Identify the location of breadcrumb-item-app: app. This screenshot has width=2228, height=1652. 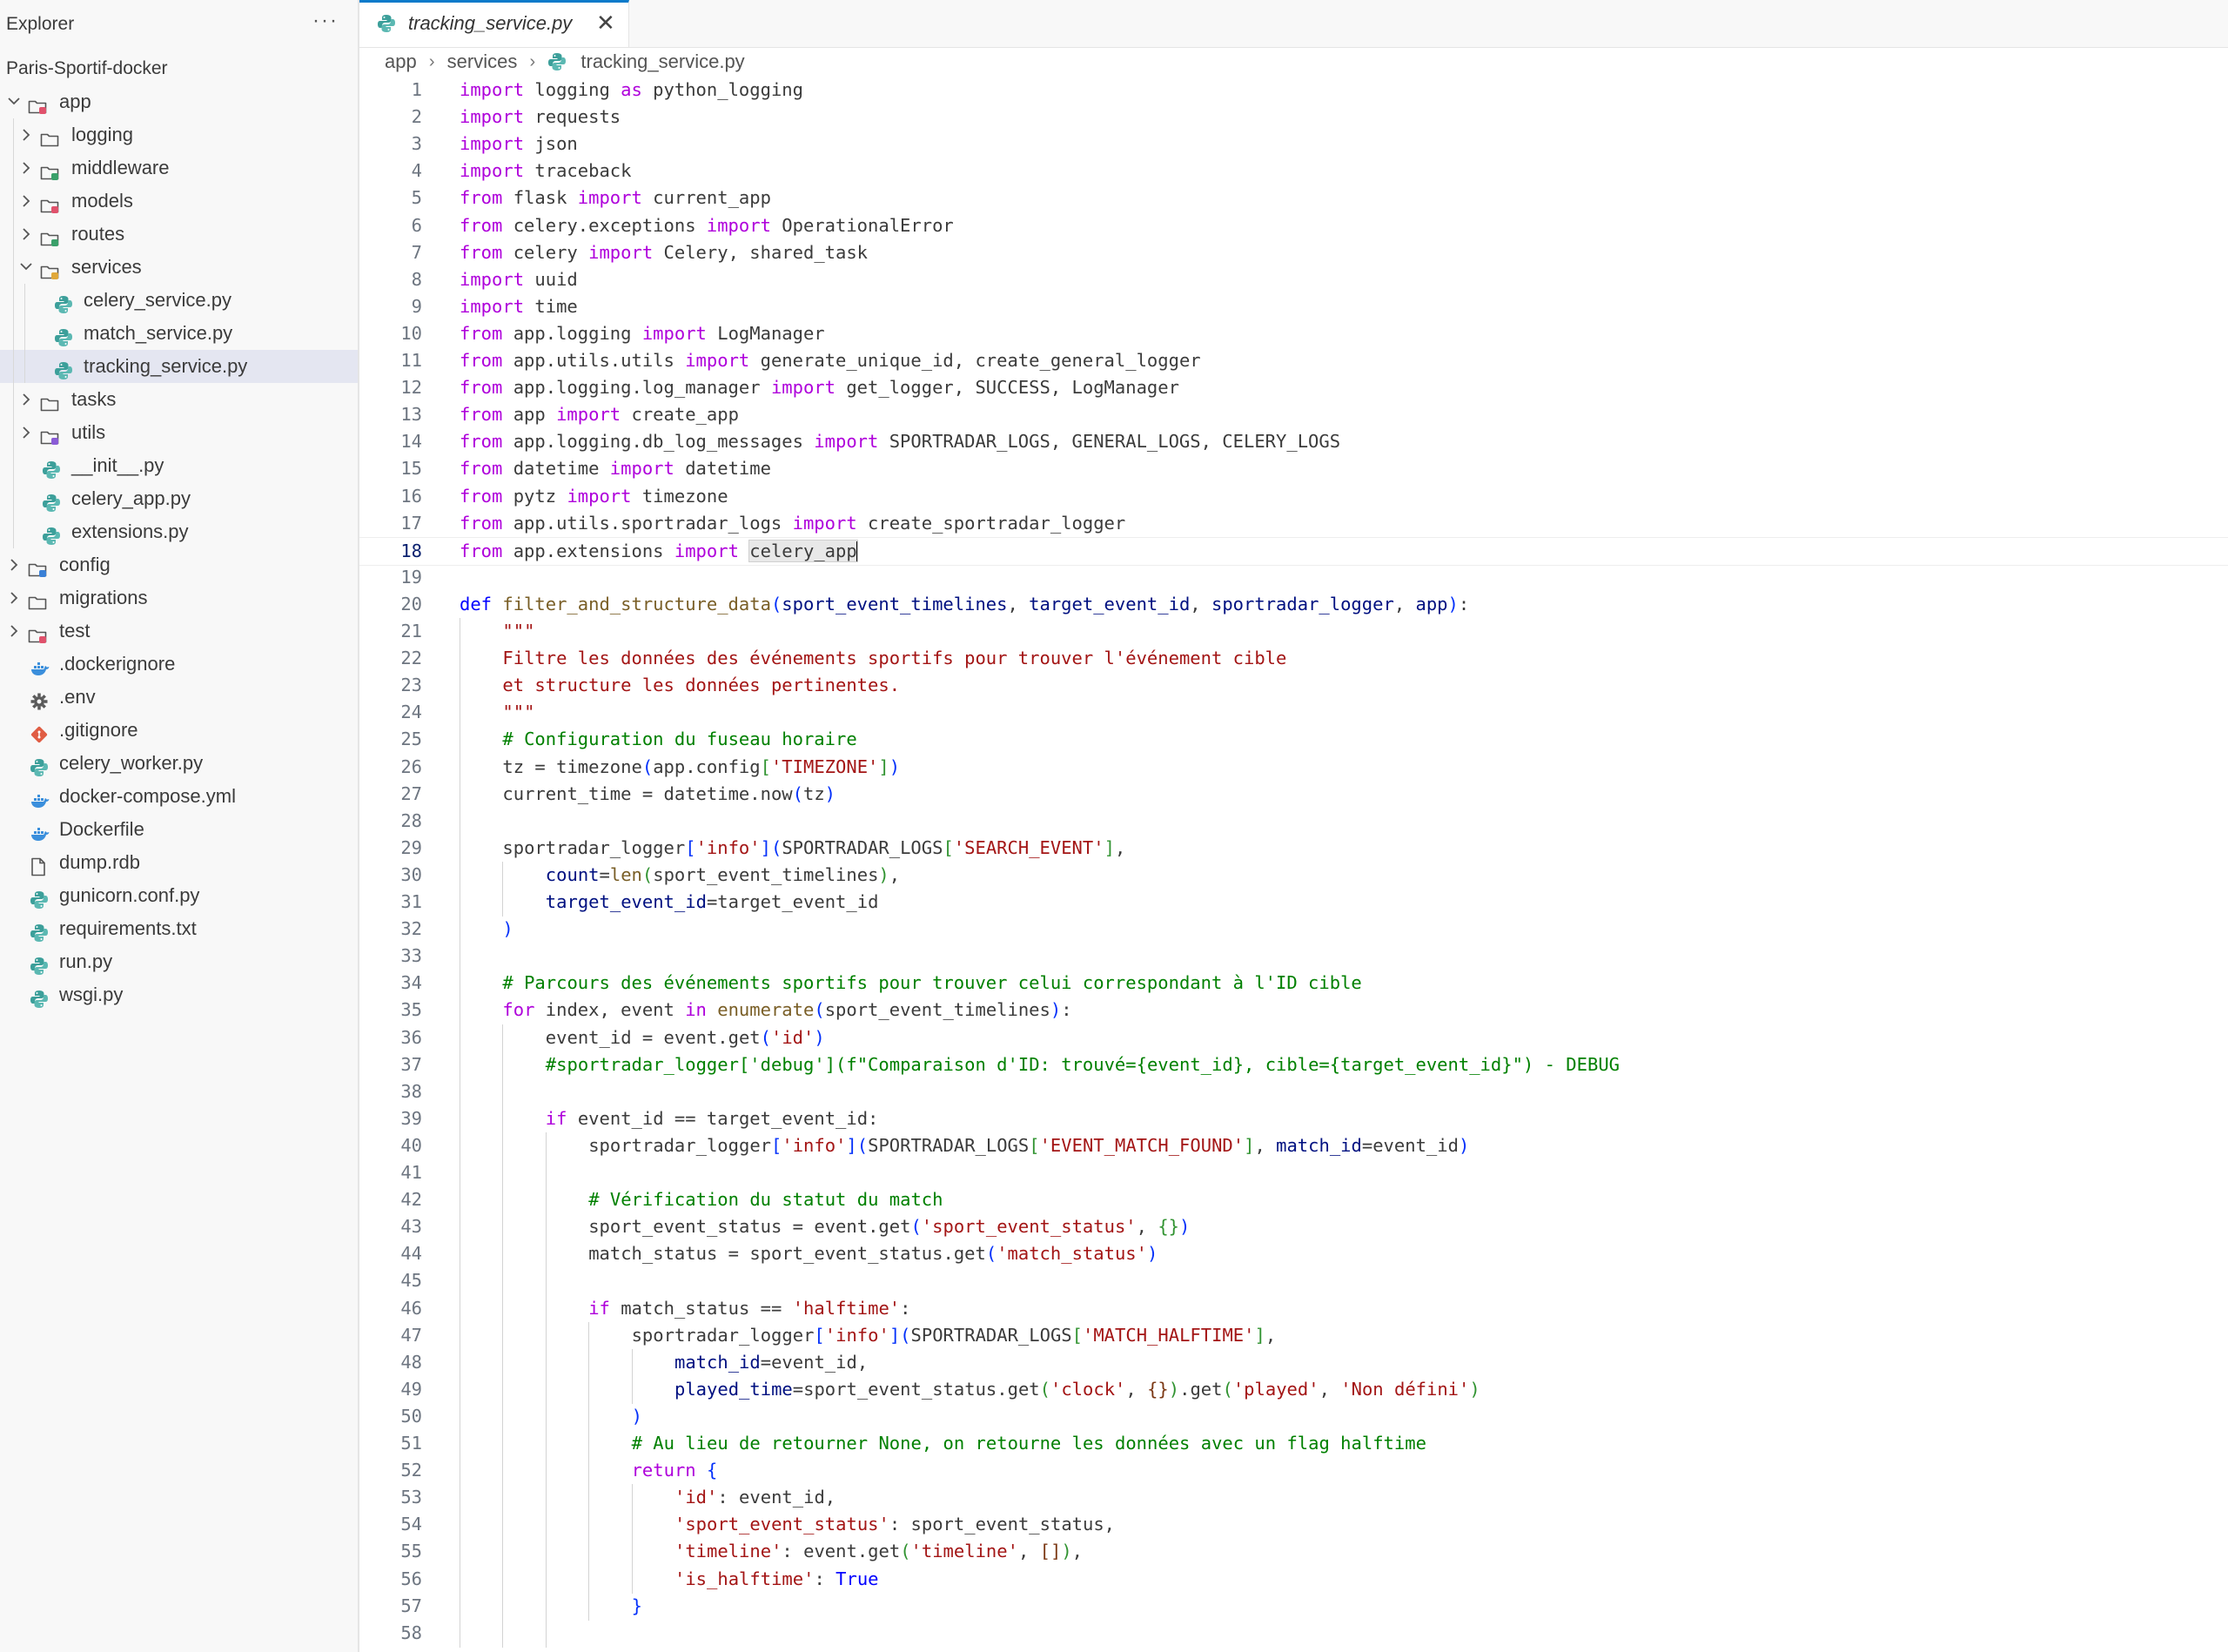
(401, 61).